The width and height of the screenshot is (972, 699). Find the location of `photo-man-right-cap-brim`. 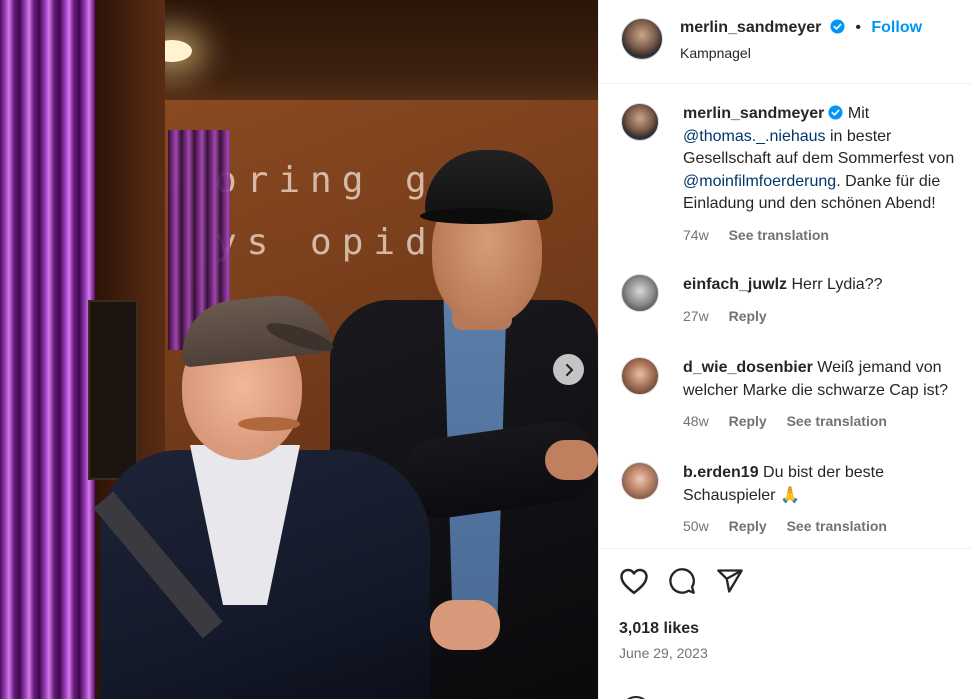

photo-man-right-cap-brim is located at coordinates (475, 216).